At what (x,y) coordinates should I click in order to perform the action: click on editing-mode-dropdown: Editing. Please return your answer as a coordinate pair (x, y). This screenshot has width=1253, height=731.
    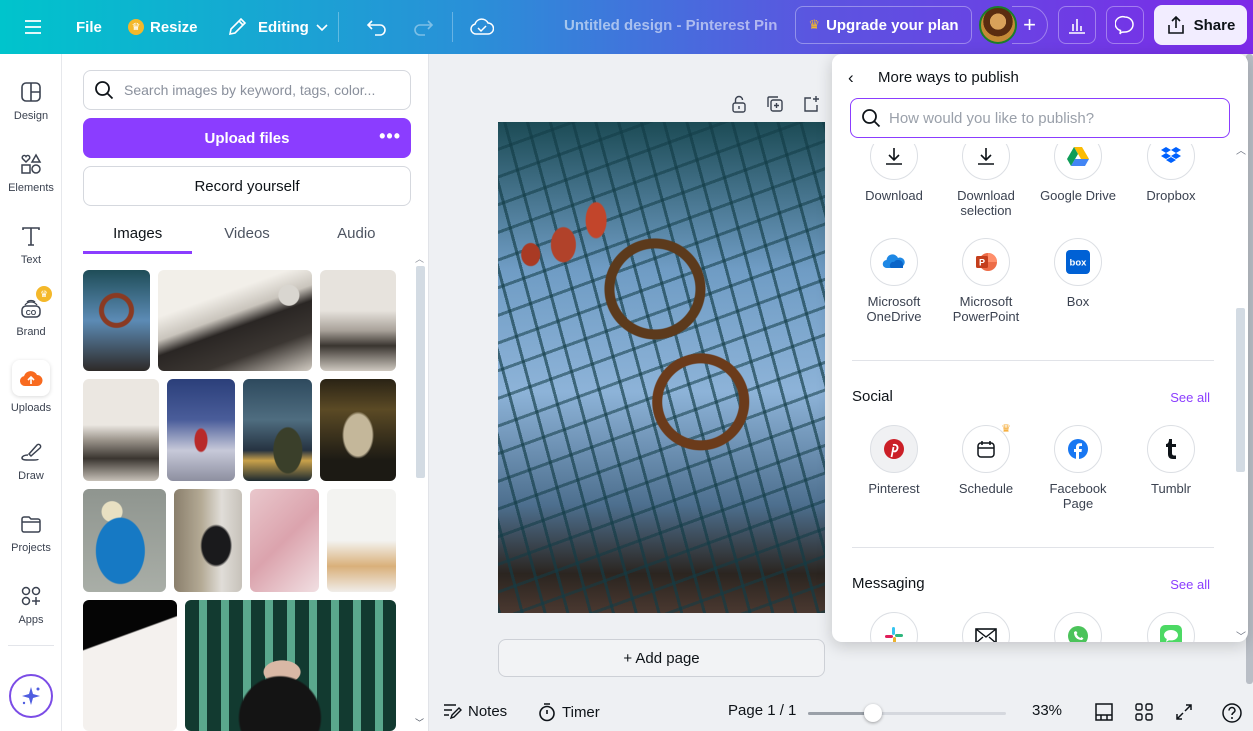
    Looking at the image, I should click on (277, 27).